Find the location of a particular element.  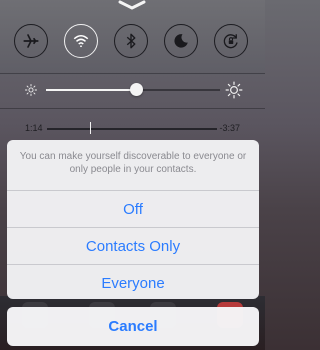

sun-large-icon is located at coordinates (234, 90).